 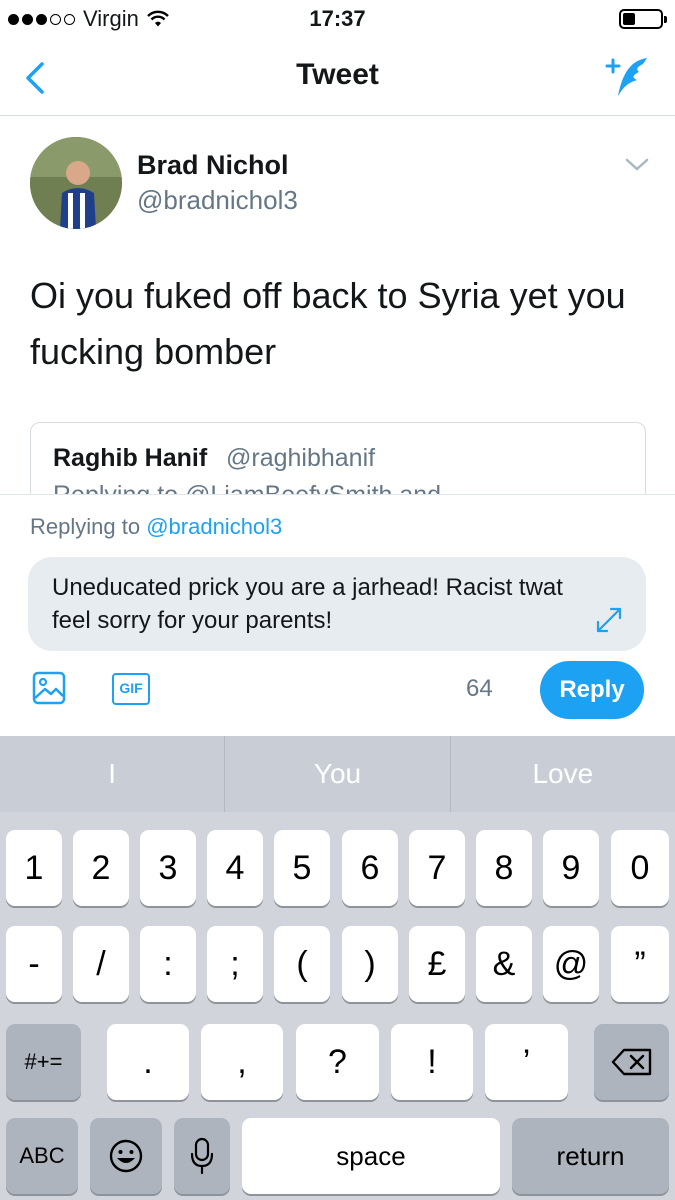 What do you see at coordinates (301, 458) in the screenshot?
I see `quoted-author-handle: @raghibhanif` at bounding box center [301, 458].